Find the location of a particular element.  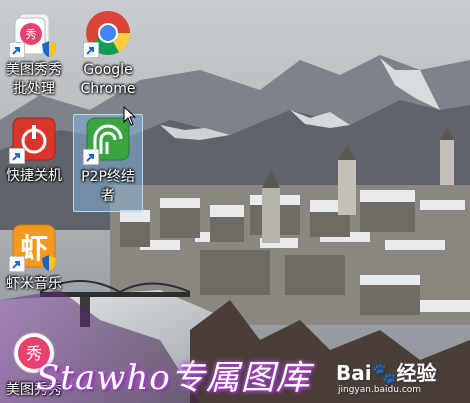

desktop-icon-label: 快捷关机 is located at coordinates (34, 176).